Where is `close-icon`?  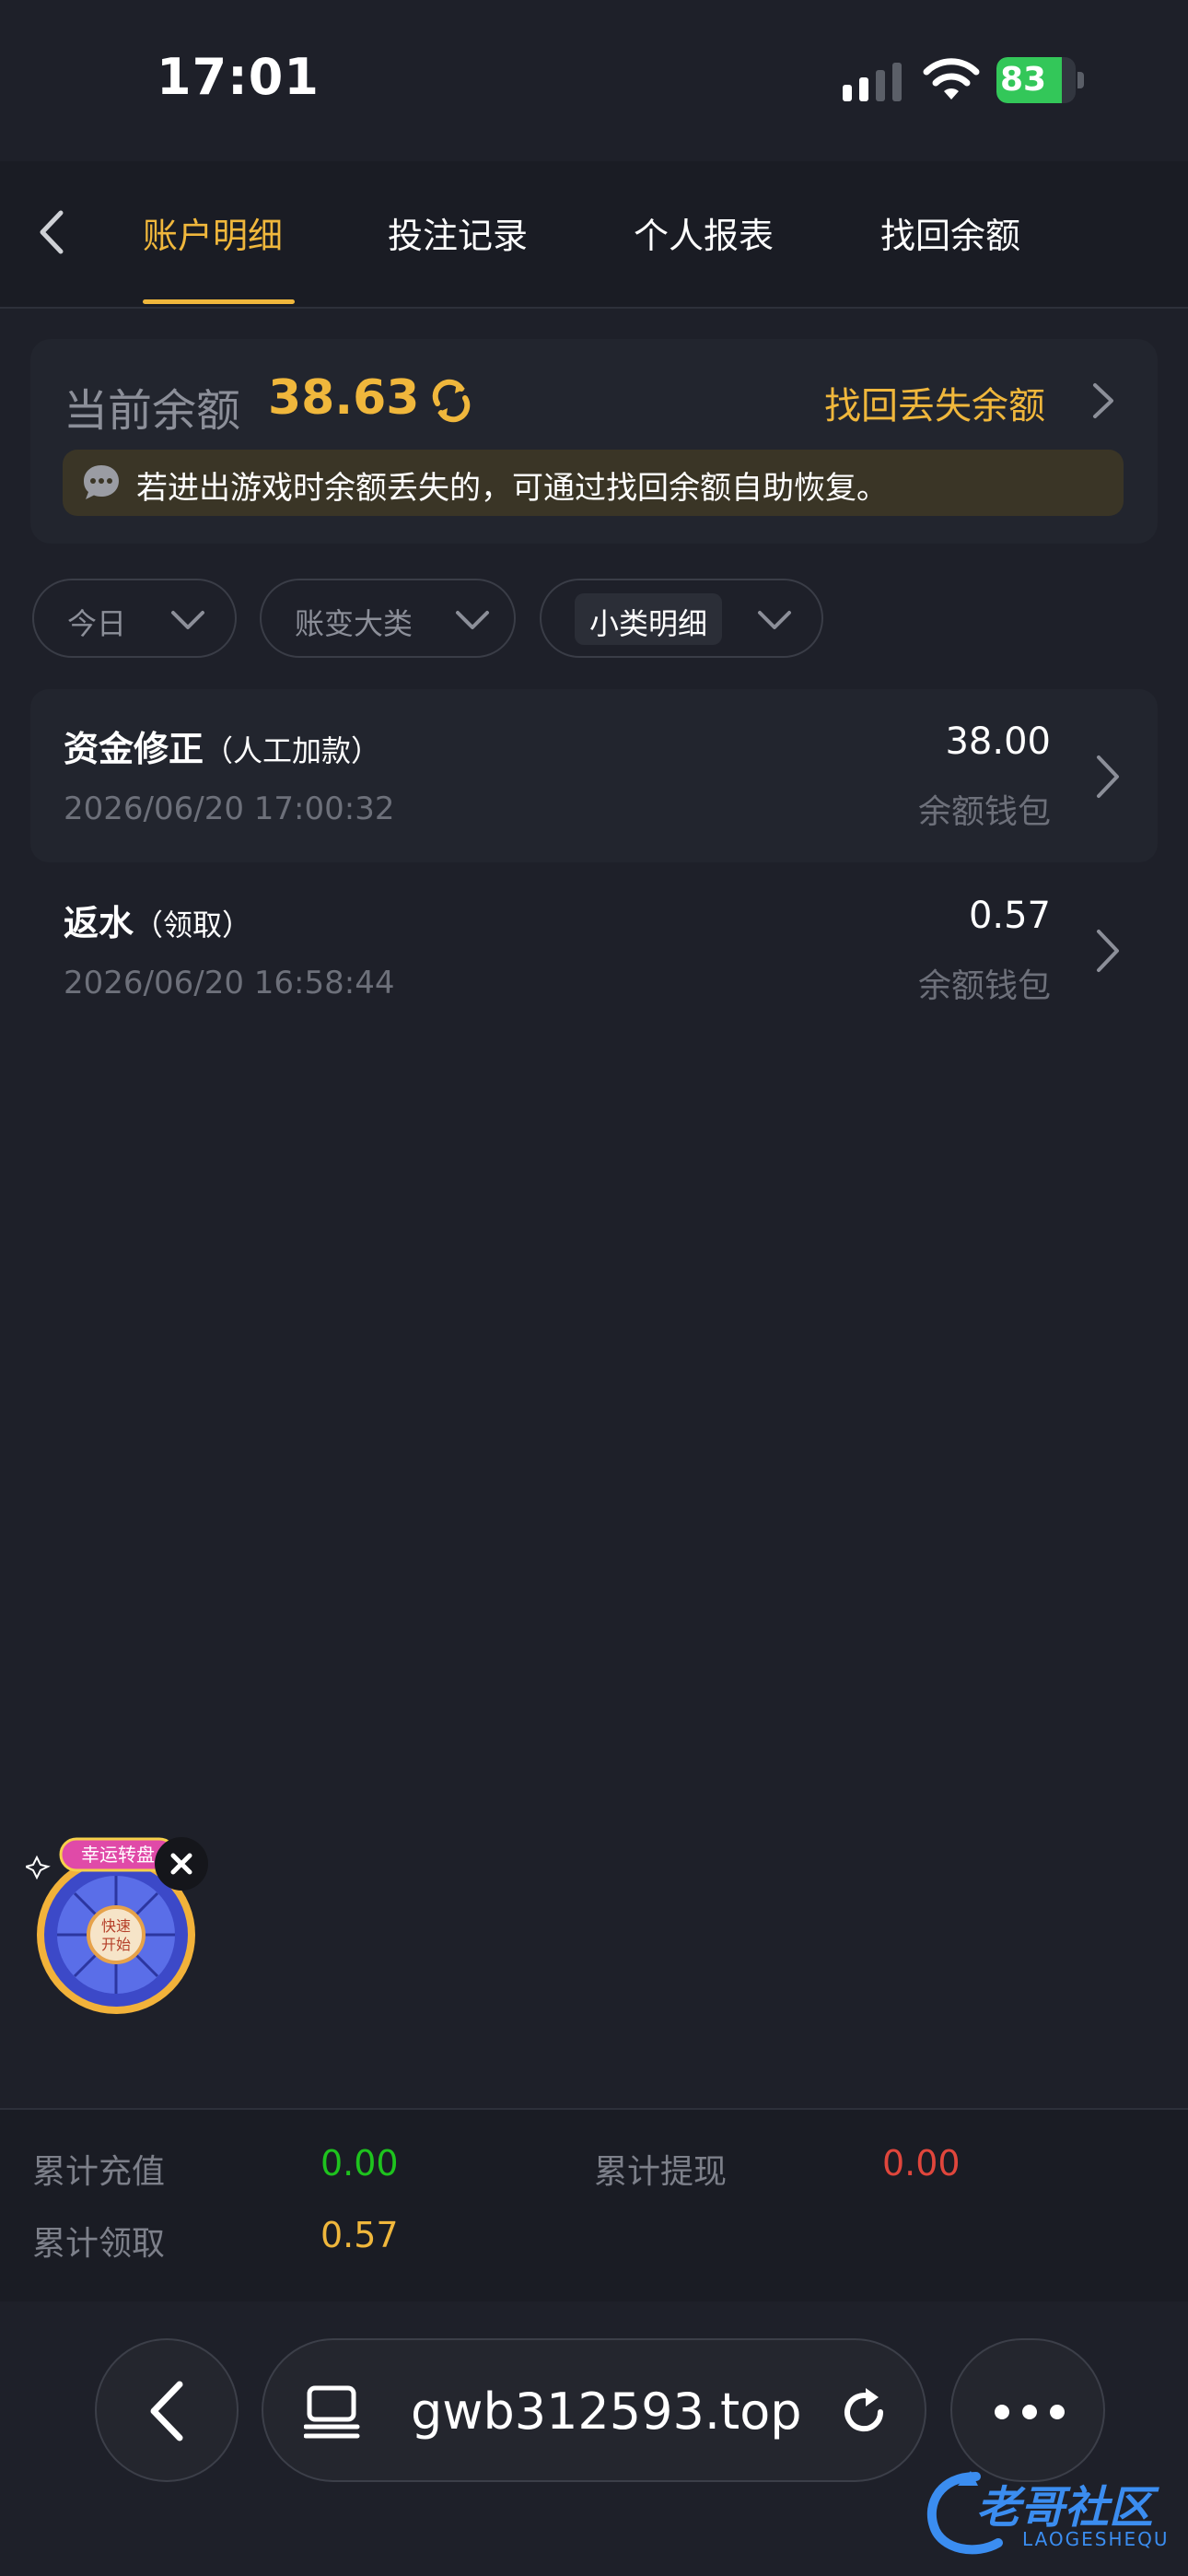 close-icon is located at coordinates (181, 1864).